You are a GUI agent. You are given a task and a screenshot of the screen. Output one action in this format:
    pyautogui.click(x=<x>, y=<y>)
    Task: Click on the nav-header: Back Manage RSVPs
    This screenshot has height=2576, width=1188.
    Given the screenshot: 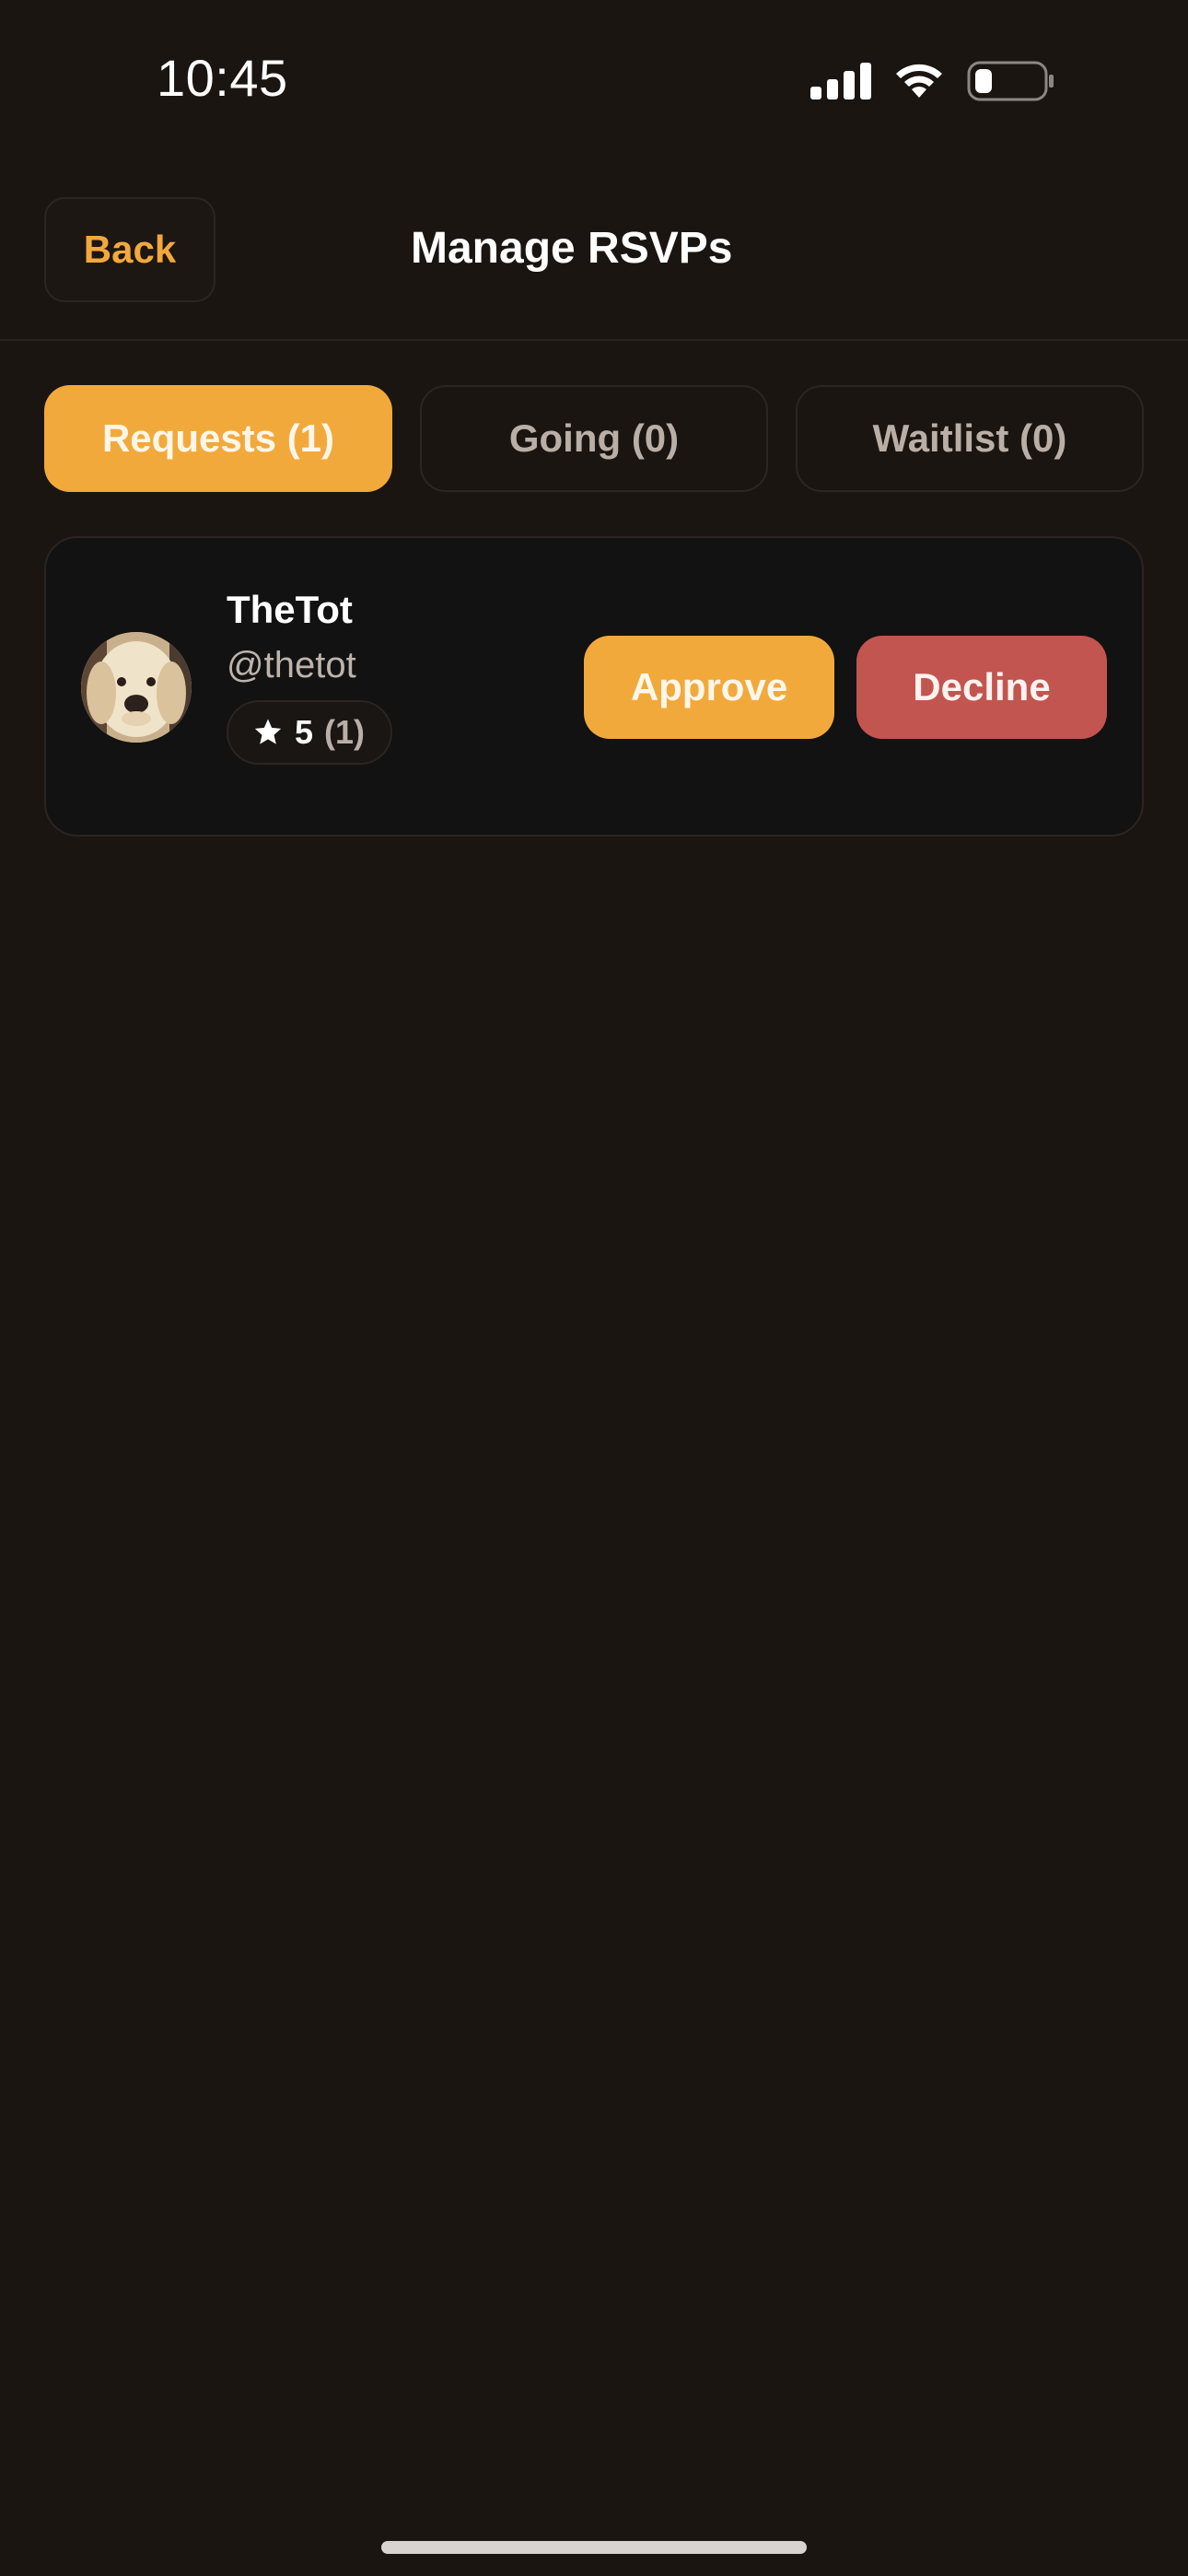 What is the action you would take?
    pyautogui.click(x=594, y=268)
    